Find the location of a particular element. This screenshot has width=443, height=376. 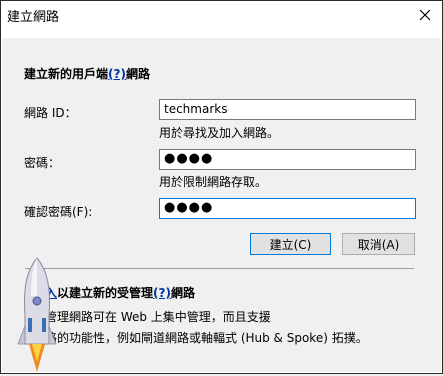

managed-description-line-1: 受管理網路可在 Web 上集中管理，而且支援 is located at coordinates (152, 317).